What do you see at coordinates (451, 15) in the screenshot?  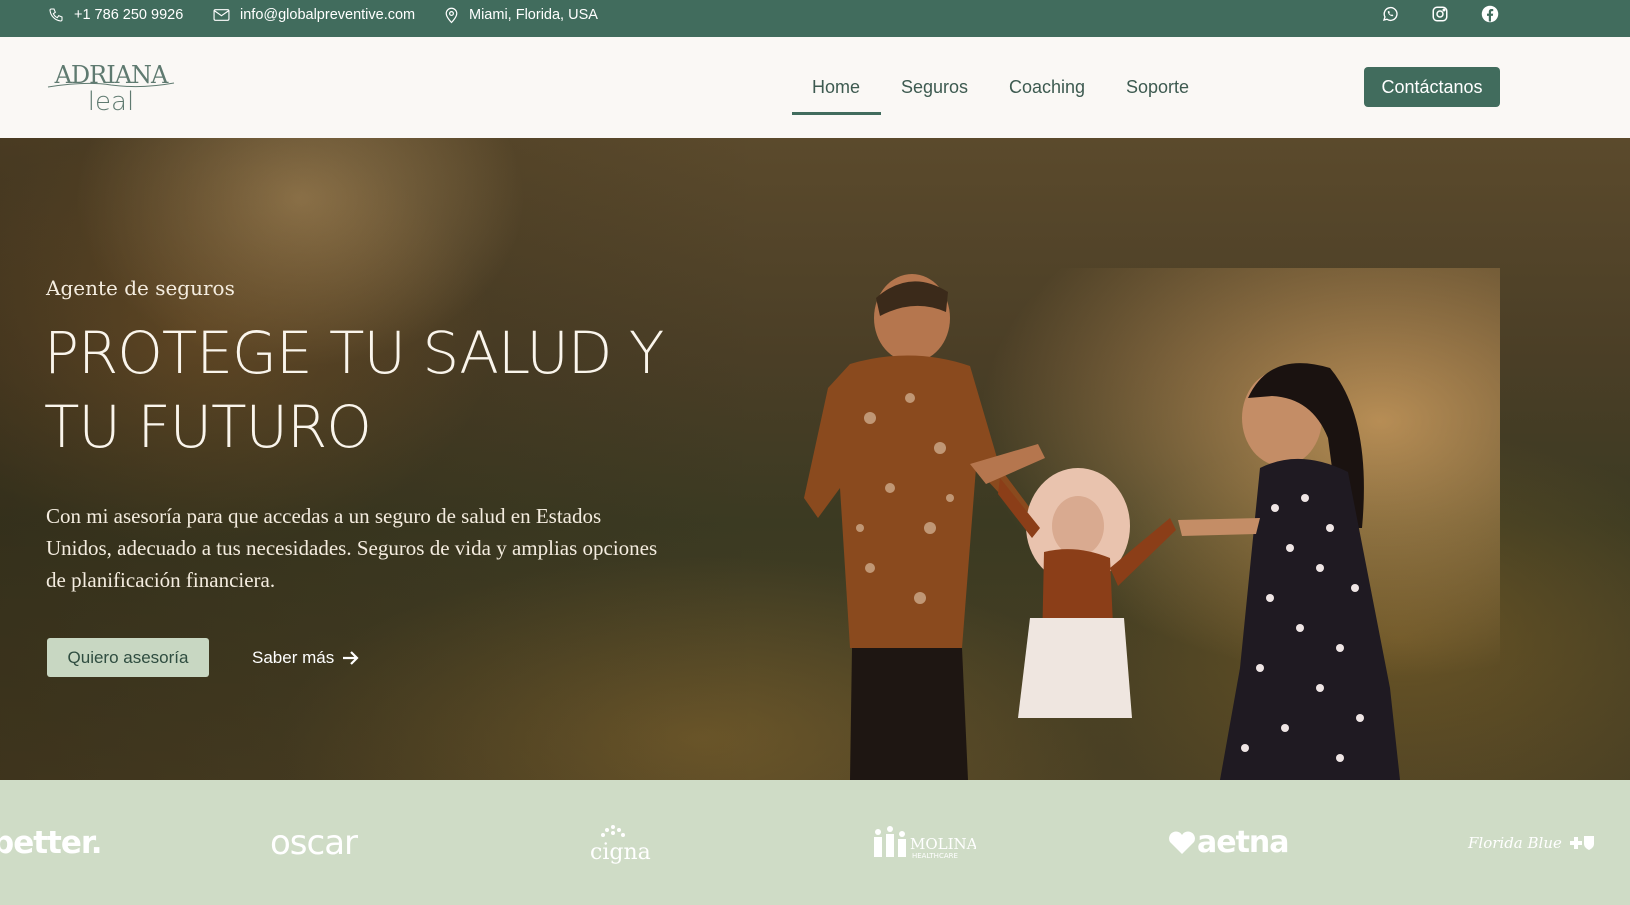 I see `map-pin-icon` at bounding box center [451, 15].